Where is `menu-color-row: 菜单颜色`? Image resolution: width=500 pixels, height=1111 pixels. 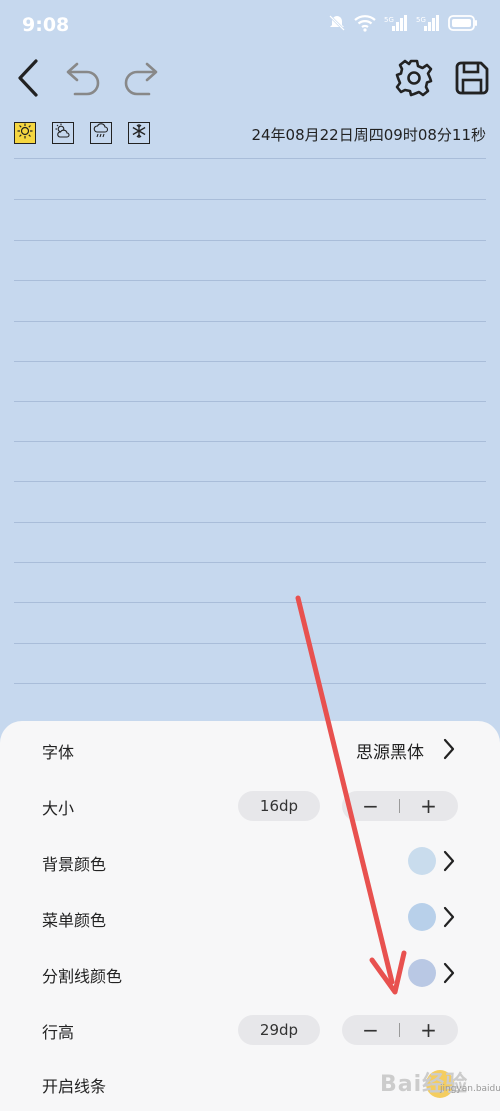 menu-color-row: 菜单颜色 is located at coordinates (250, 917).